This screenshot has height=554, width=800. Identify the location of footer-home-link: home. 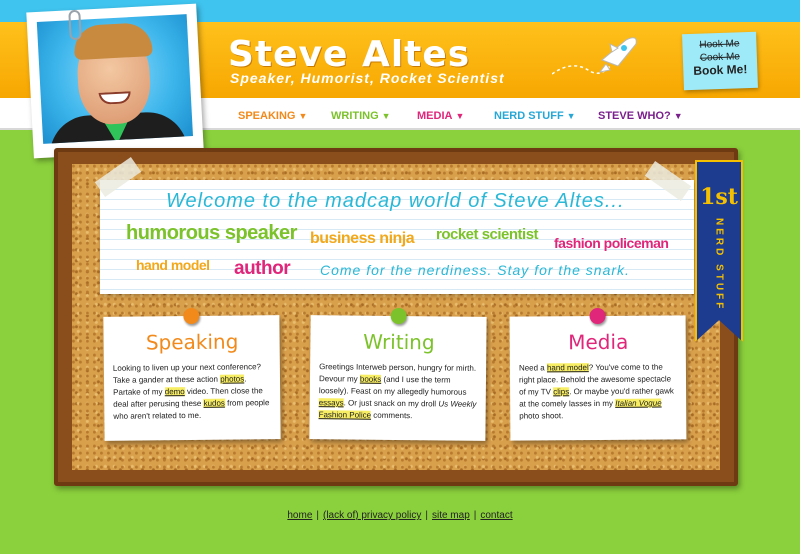
(299, 515).